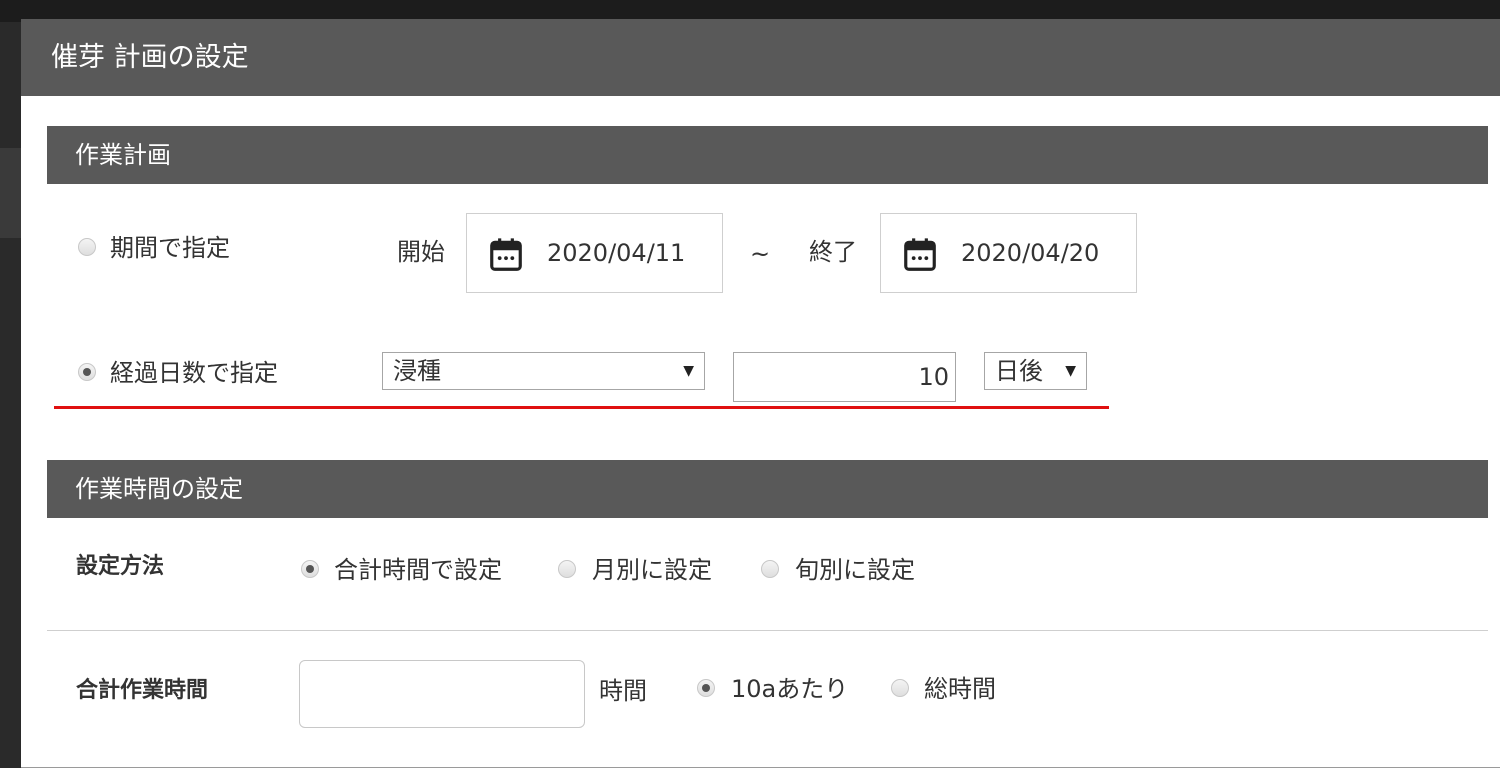 The image size is (1500, 768). What do you see at coordinates (120, 566) in the screenshot?
I see `method-label: 設定方法` at bounding box center [120, 566].